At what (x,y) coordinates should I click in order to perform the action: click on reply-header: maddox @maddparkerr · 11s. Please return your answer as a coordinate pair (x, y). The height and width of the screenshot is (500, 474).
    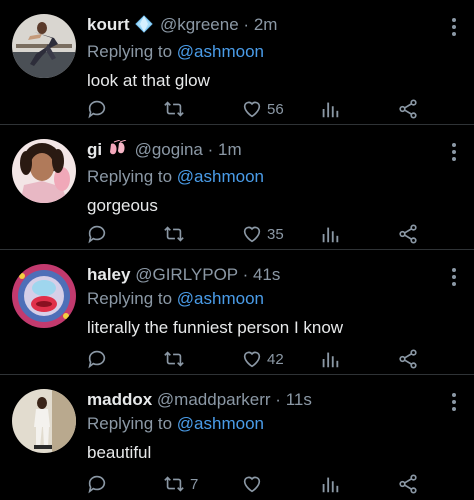
    Looking at the image, I should click on (260, 400).